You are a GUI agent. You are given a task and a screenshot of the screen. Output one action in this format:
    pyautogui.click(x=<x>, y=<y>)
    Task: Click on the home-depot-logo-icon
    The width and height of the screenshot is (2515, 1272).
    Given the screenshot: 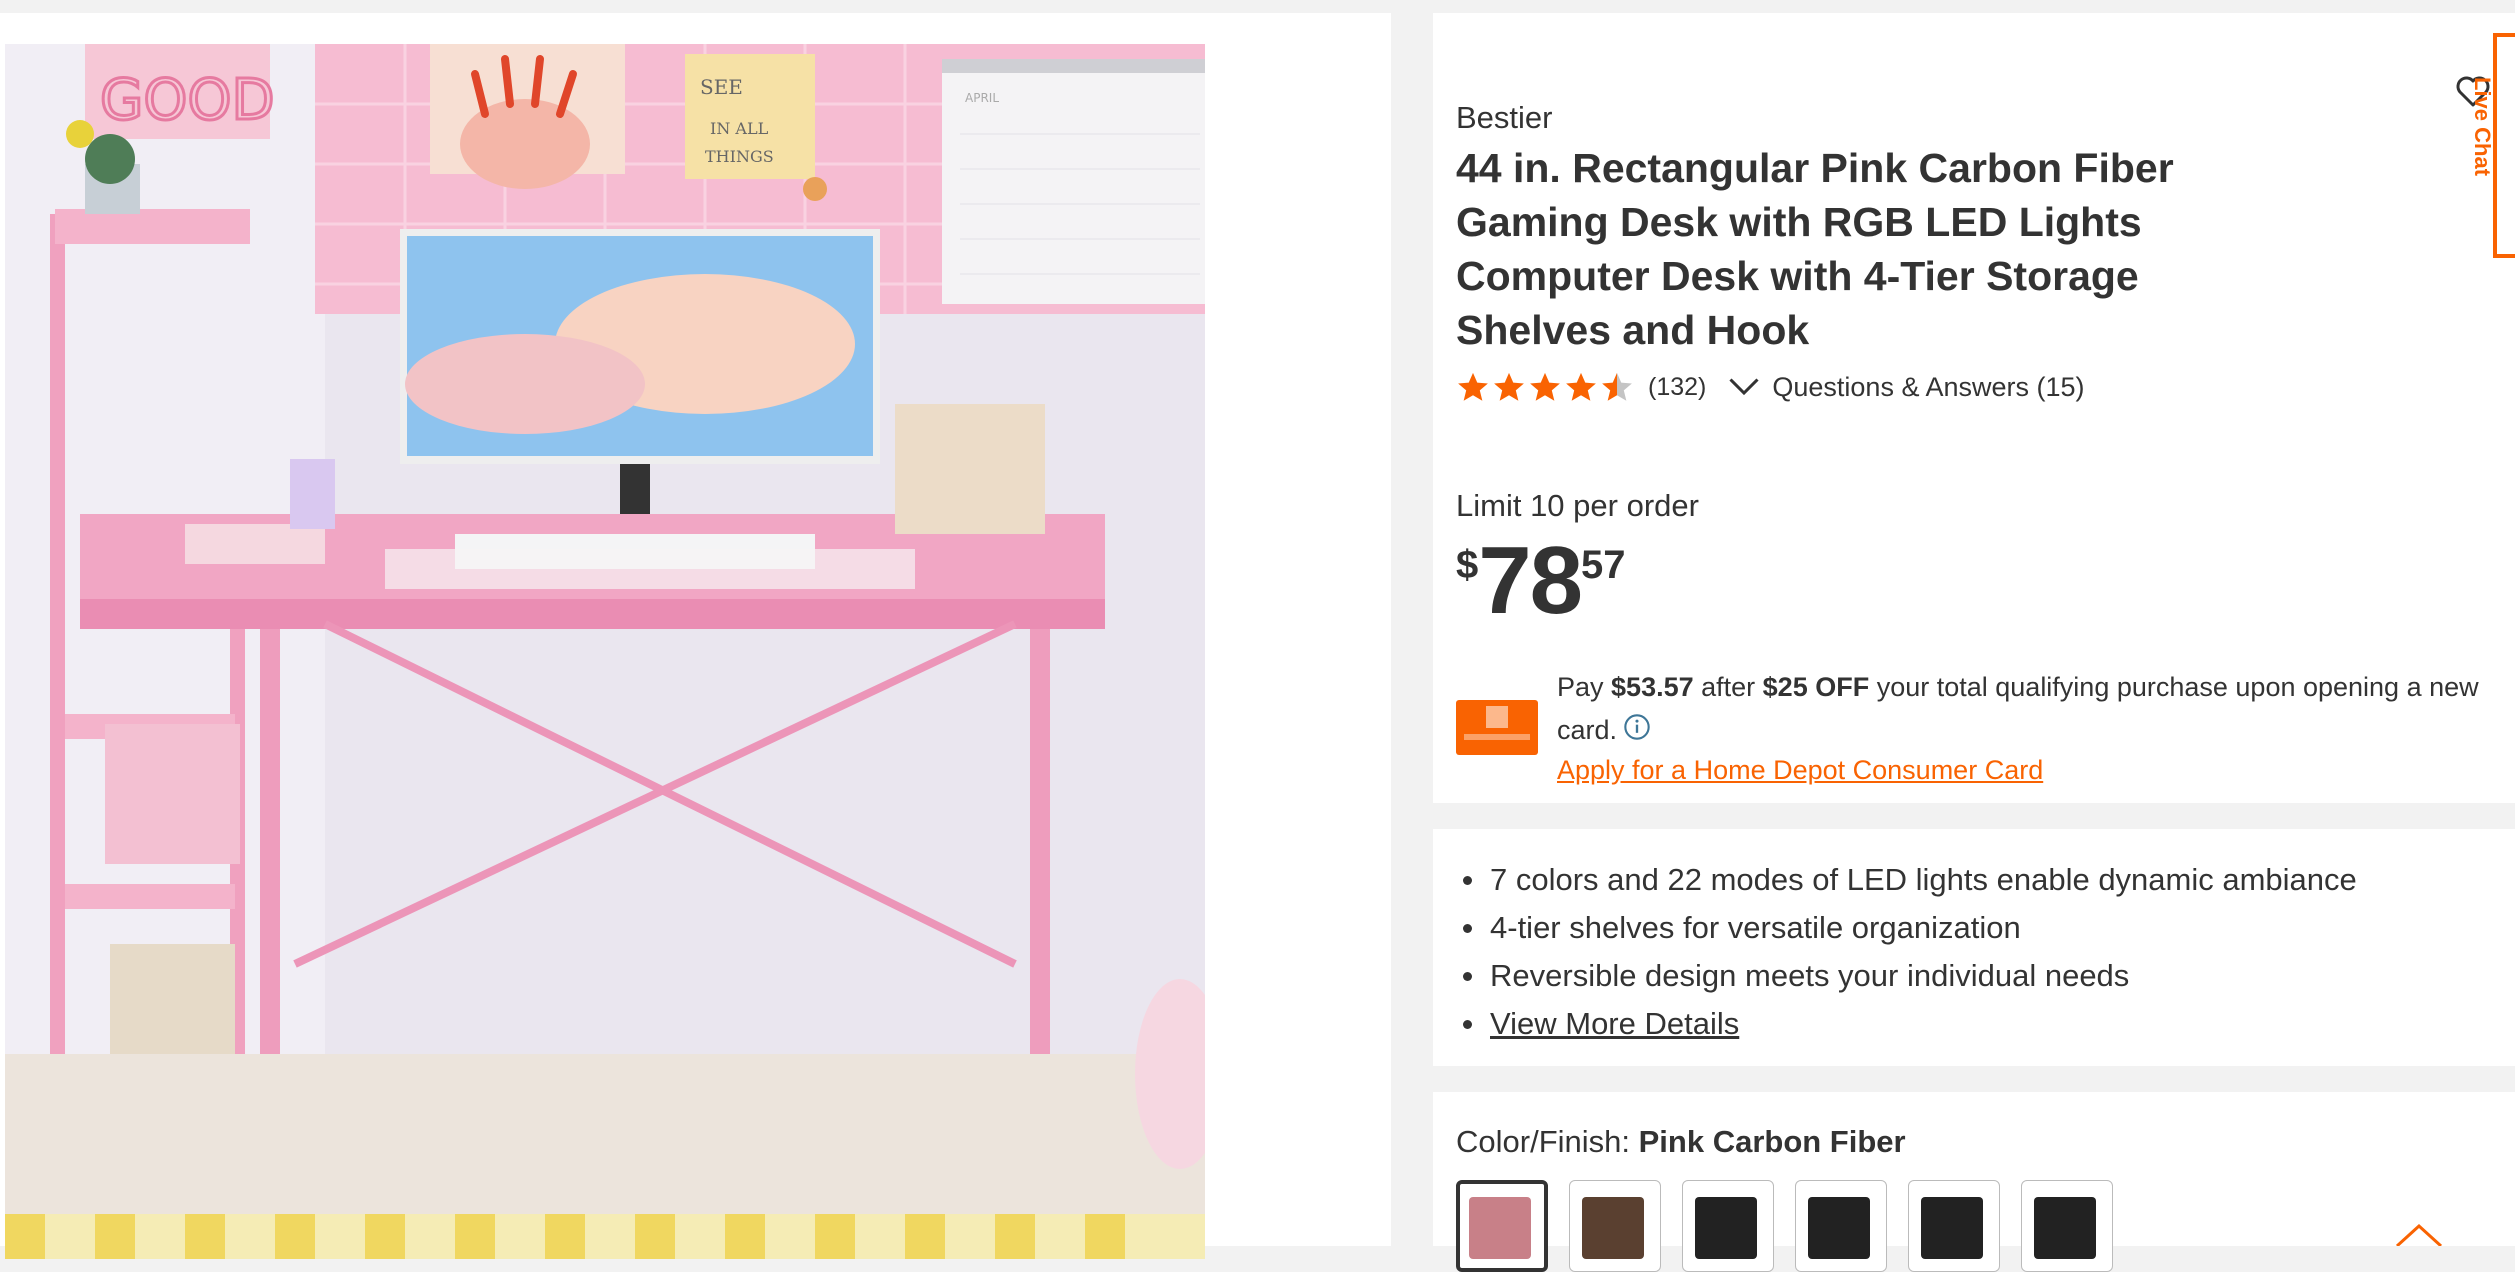 What is the action you would take?
    pyautogui.click(x=2419, y=1234)
    